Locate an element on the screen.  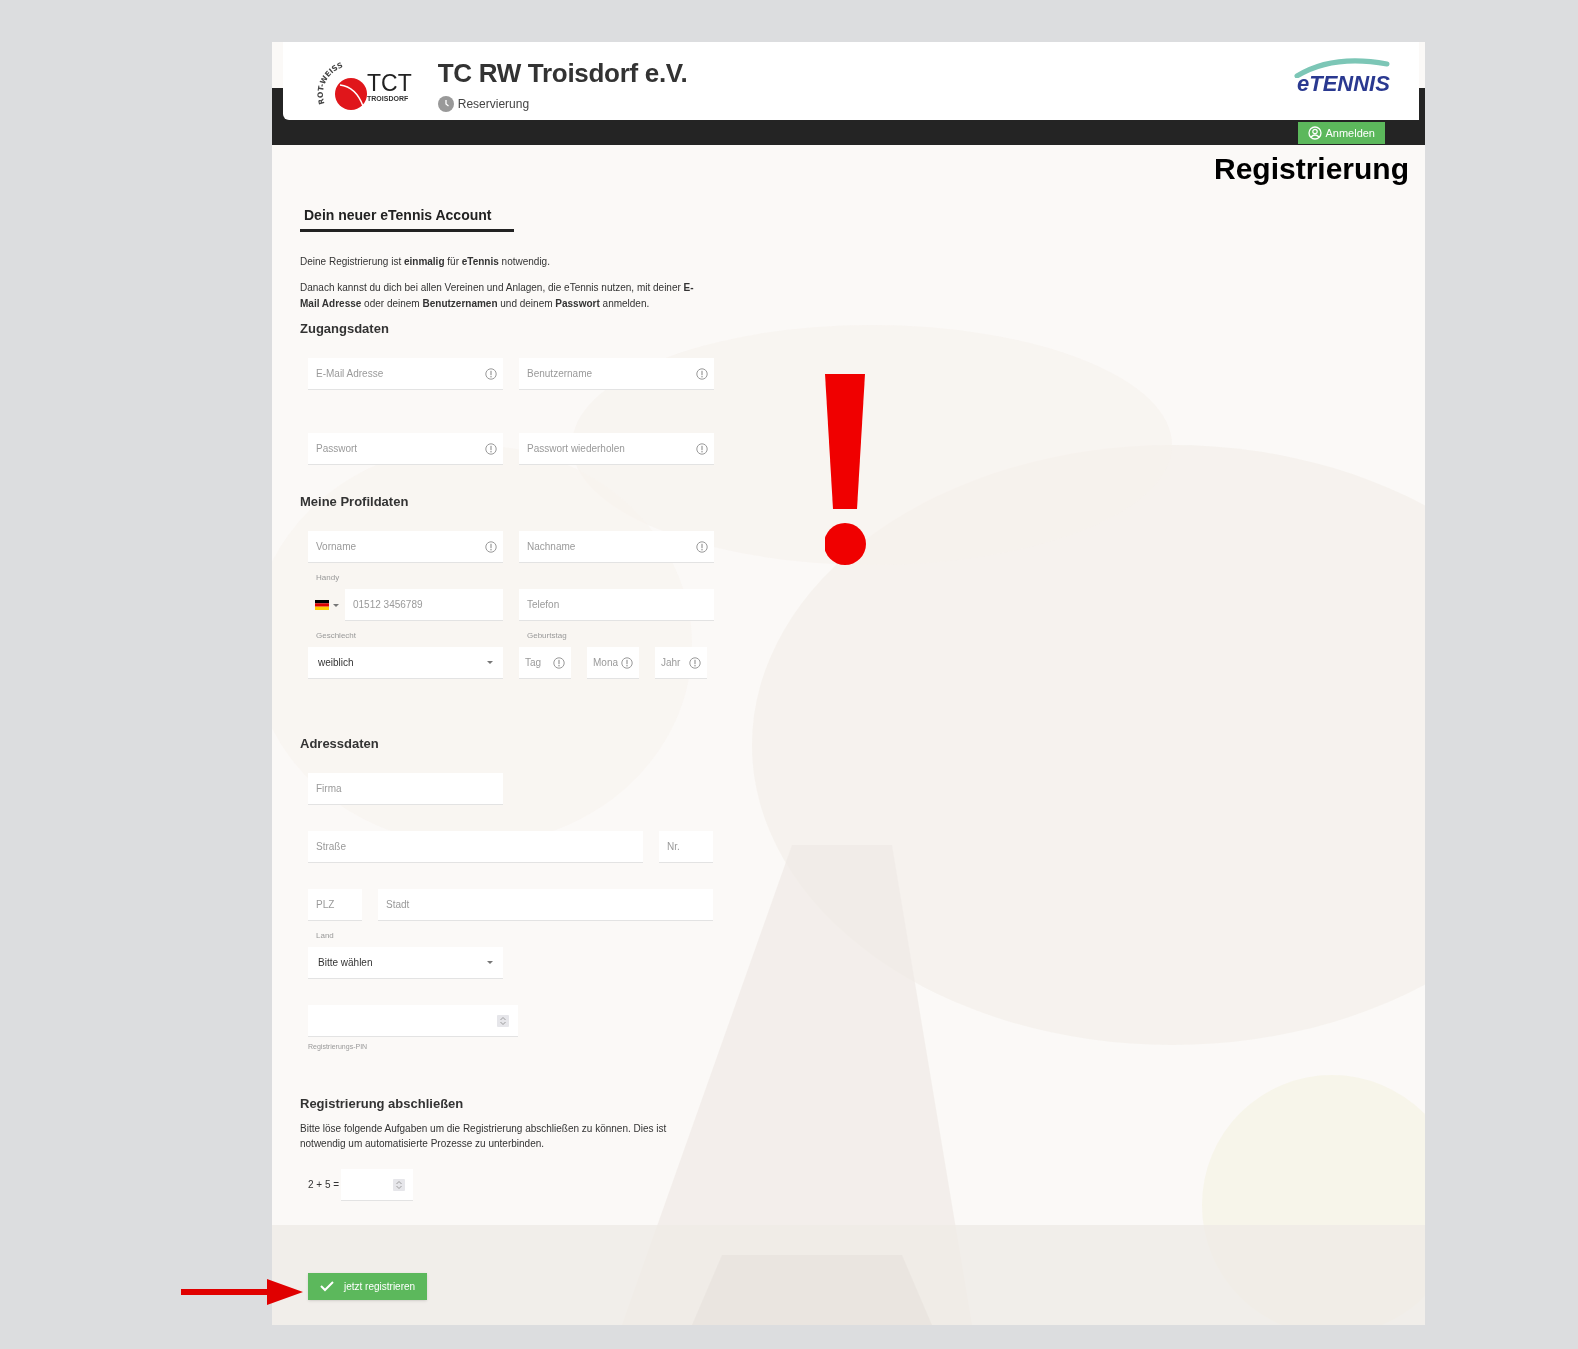
input-field: Stadt is located at coordinates (545, 905).